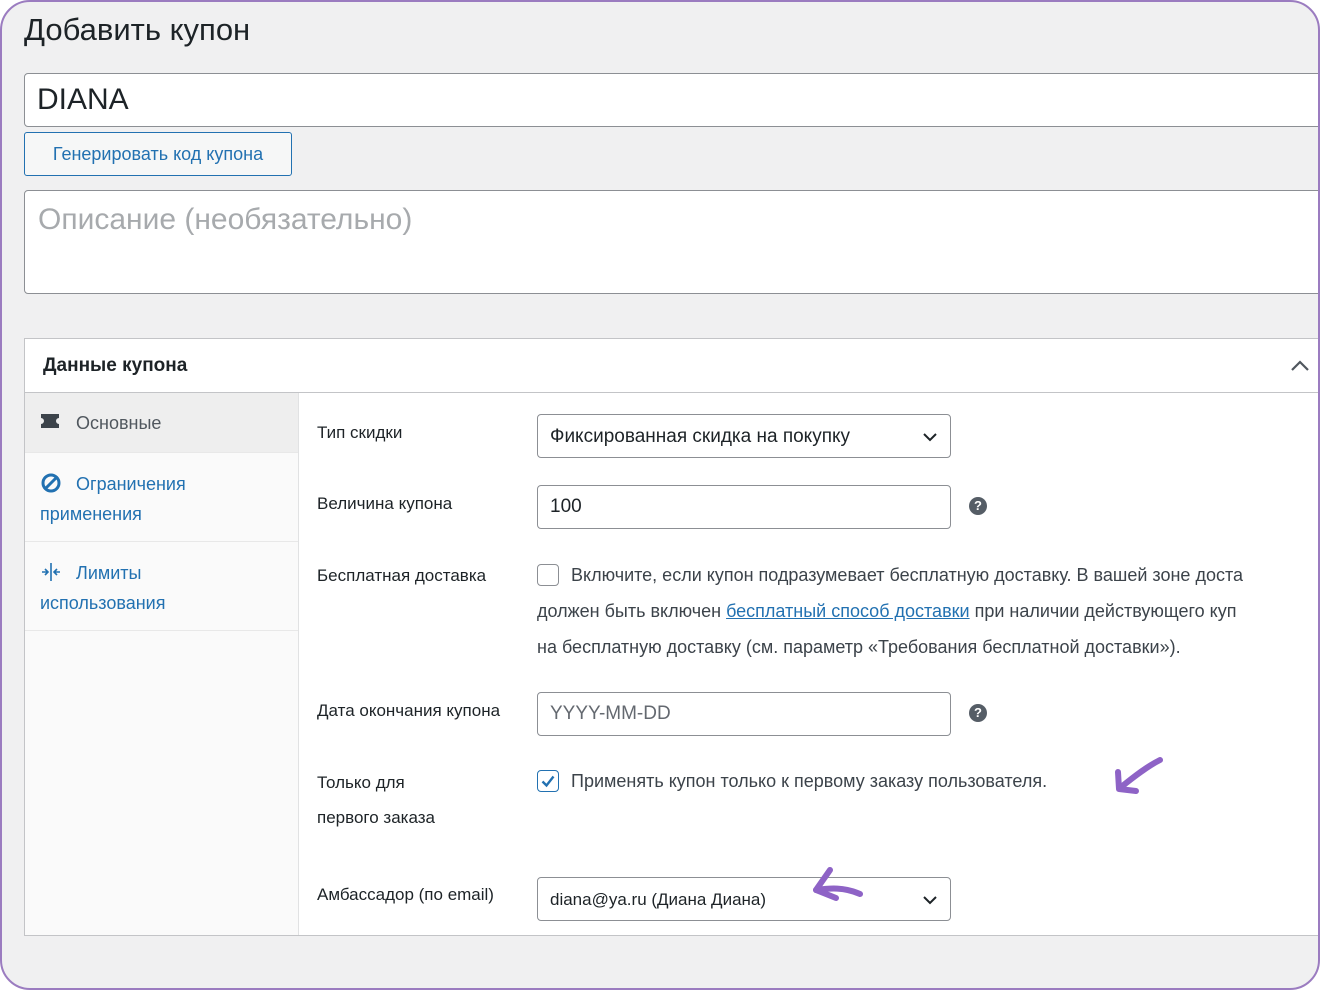  I want to click on discount-type-label: Тип скидки, so click(360, 432).